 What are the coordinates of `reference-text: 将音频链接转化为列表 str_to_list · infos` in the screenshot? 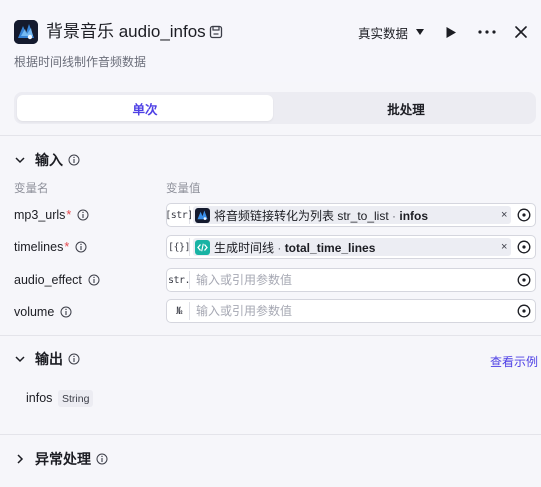 It's located at (321, 215).